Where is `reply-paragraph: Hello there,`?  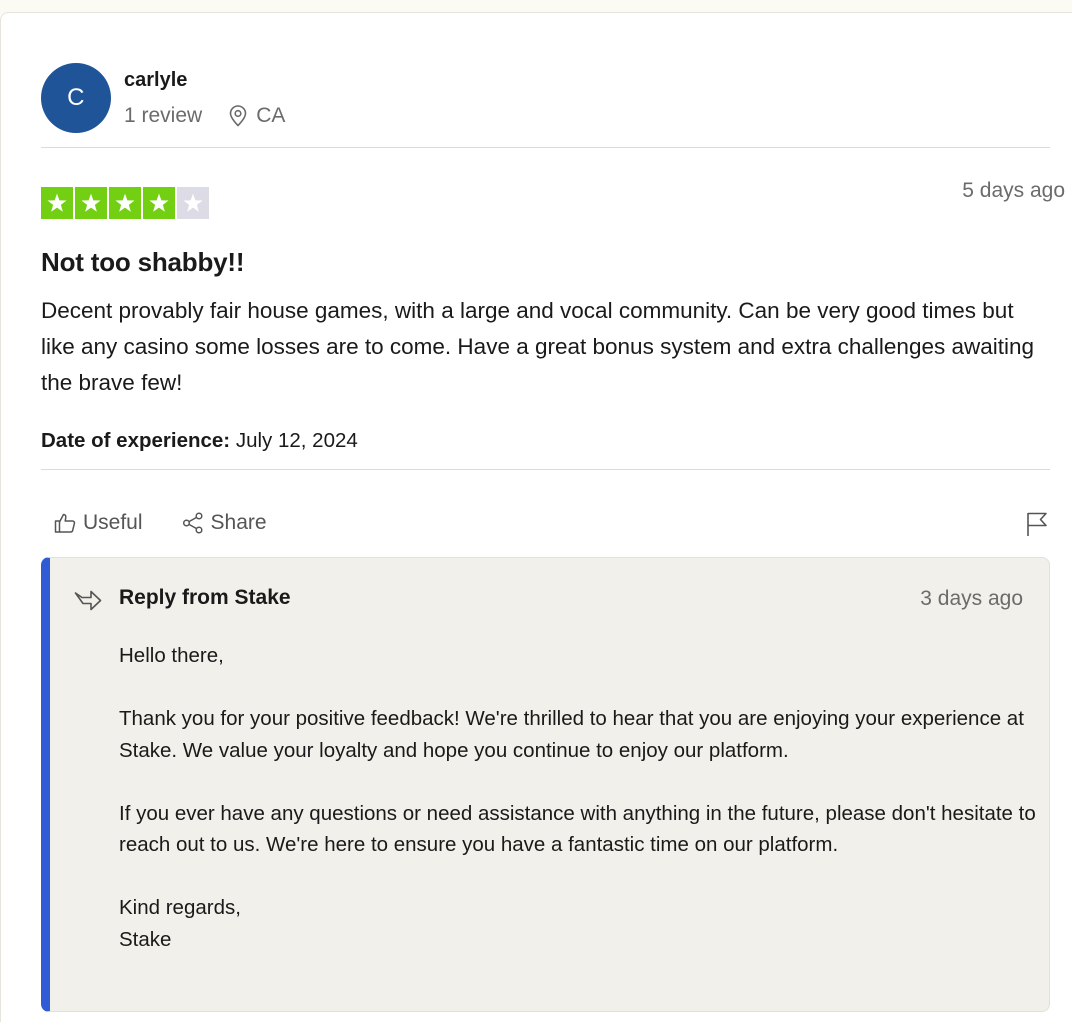 reply-paragraph: Hello there, is located at coordinates (171, 655).